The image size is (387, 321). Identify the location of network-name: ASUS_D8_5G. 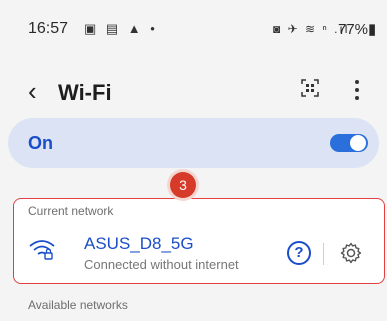
(139, 244).